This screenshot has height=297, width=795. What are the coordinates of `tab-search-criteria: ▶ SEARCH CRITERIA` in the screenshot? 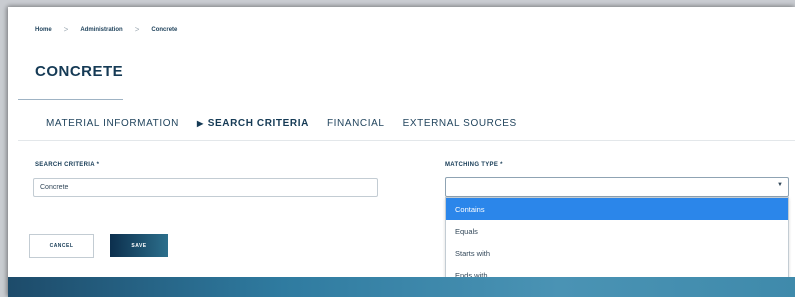 It's located at (253, 123).